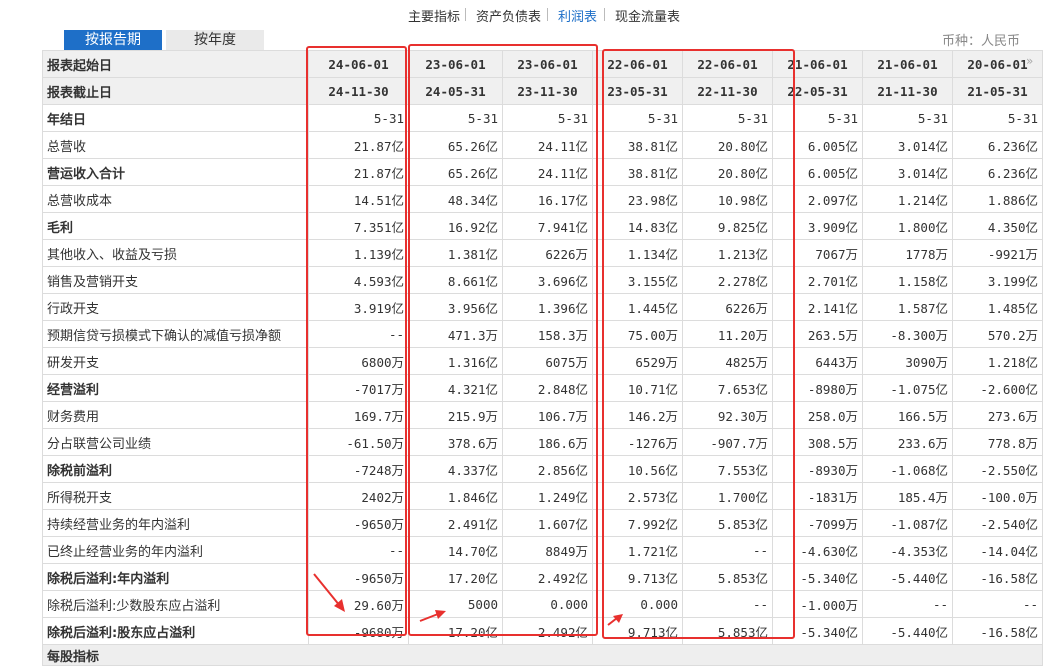 This screenshot has width=1054, height=666. What do you see at coordinates (817, 469) in the screenshot?
I see `value-cell: -8930万` at bounding box center [817, 469].